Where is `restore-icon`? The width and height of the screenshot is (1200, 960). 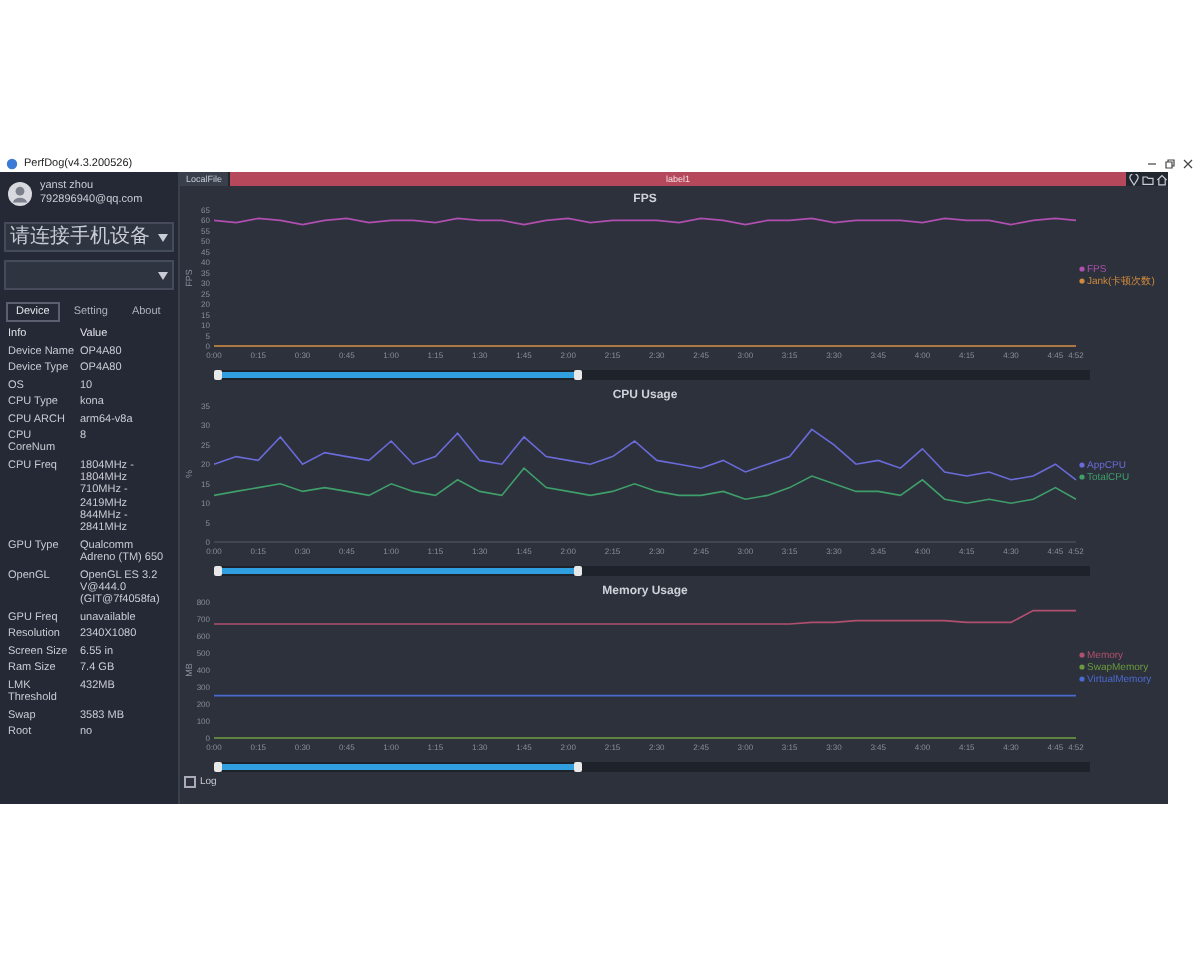 restore-icon is located at coordinates (1170, 163).